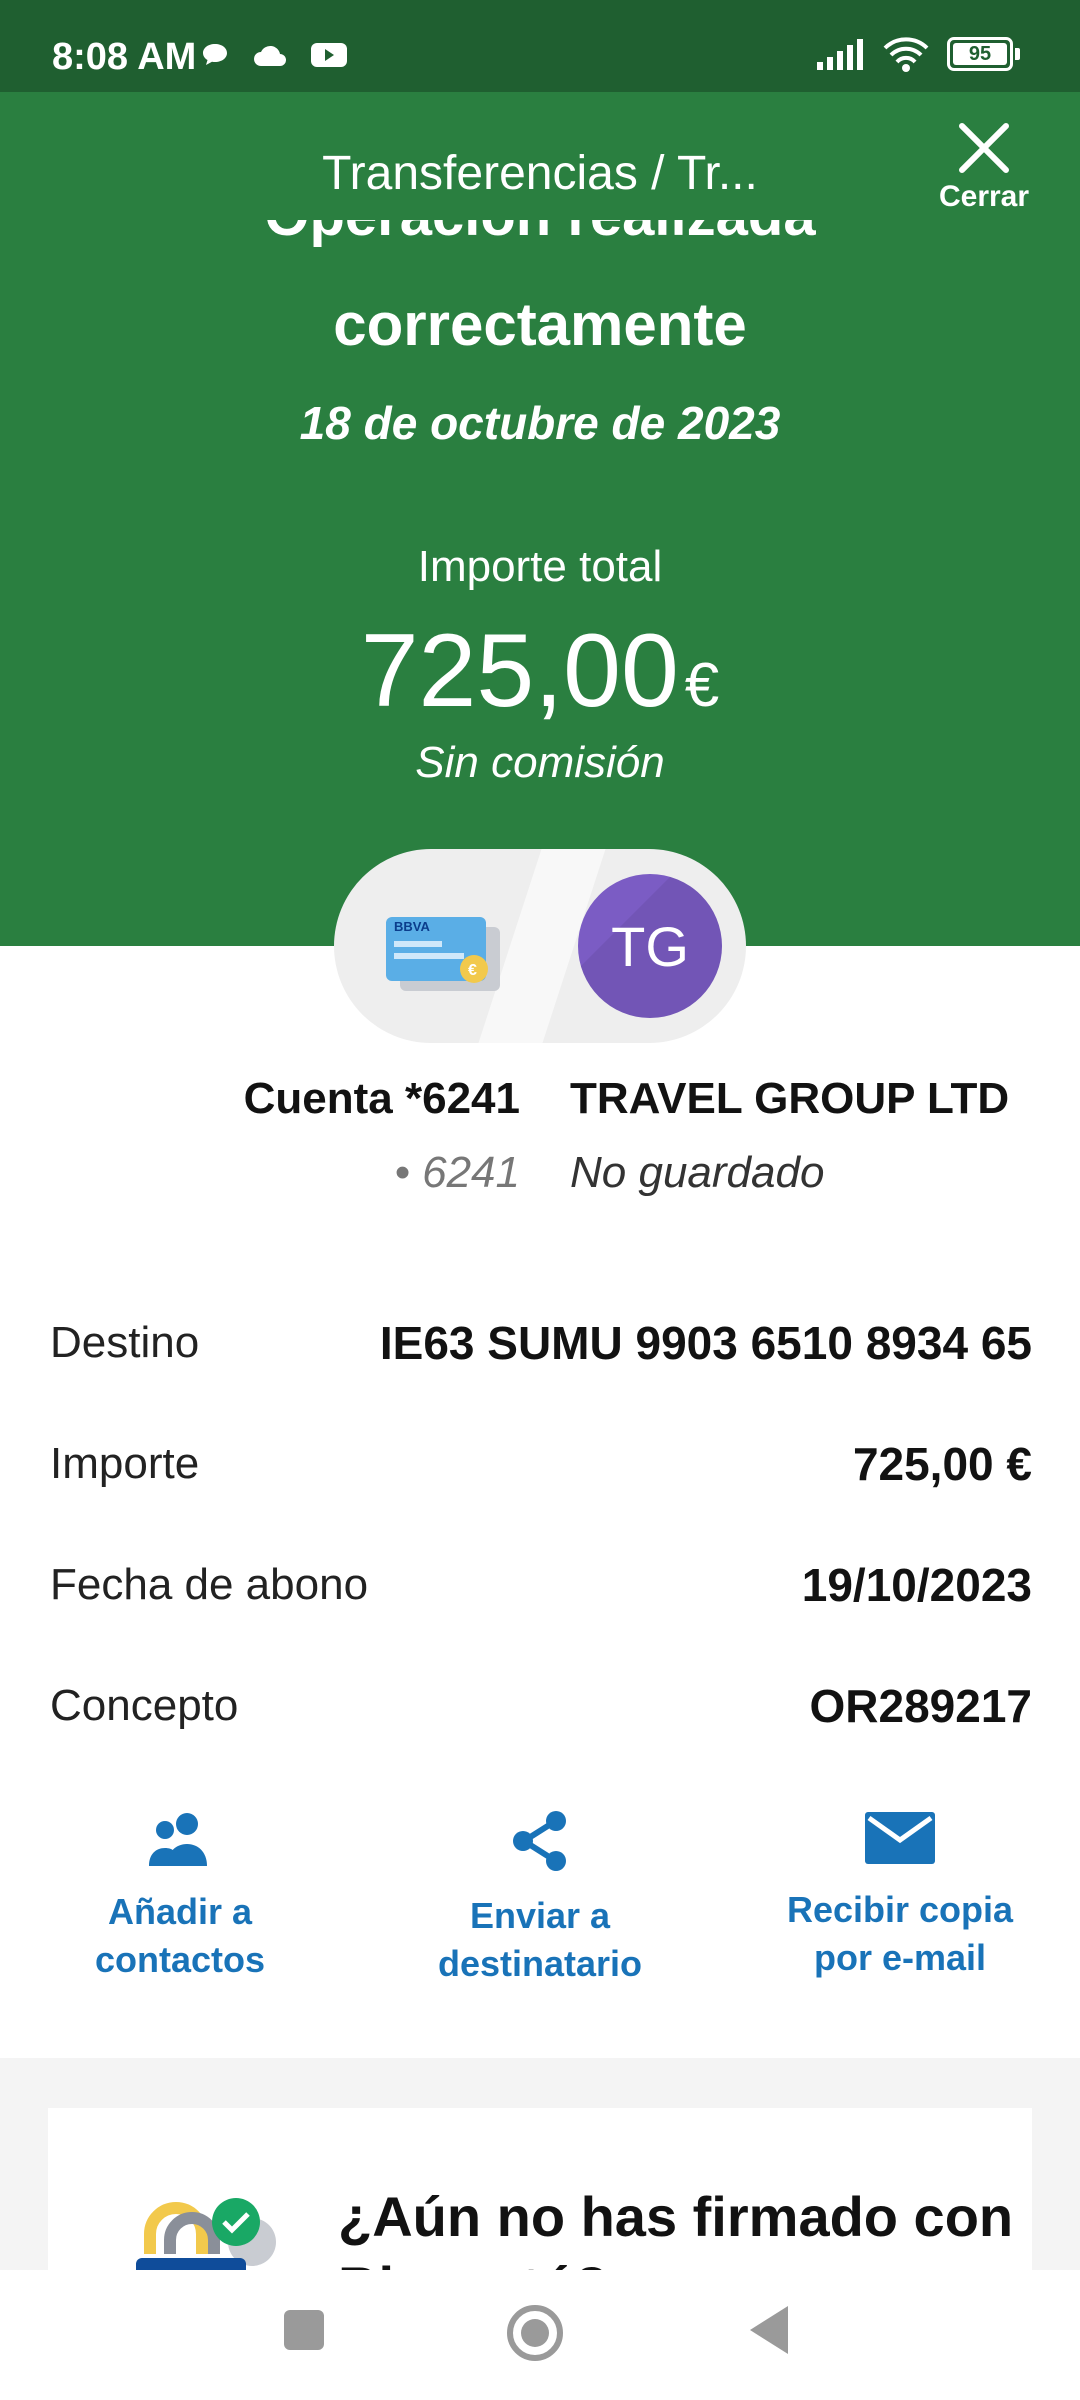 This screenshot has width=1080, height=2400. What do you see at coordinates (984, 196) in the screenshot?
I see `close-label: Cerrar` at bounding box center [984, 196].